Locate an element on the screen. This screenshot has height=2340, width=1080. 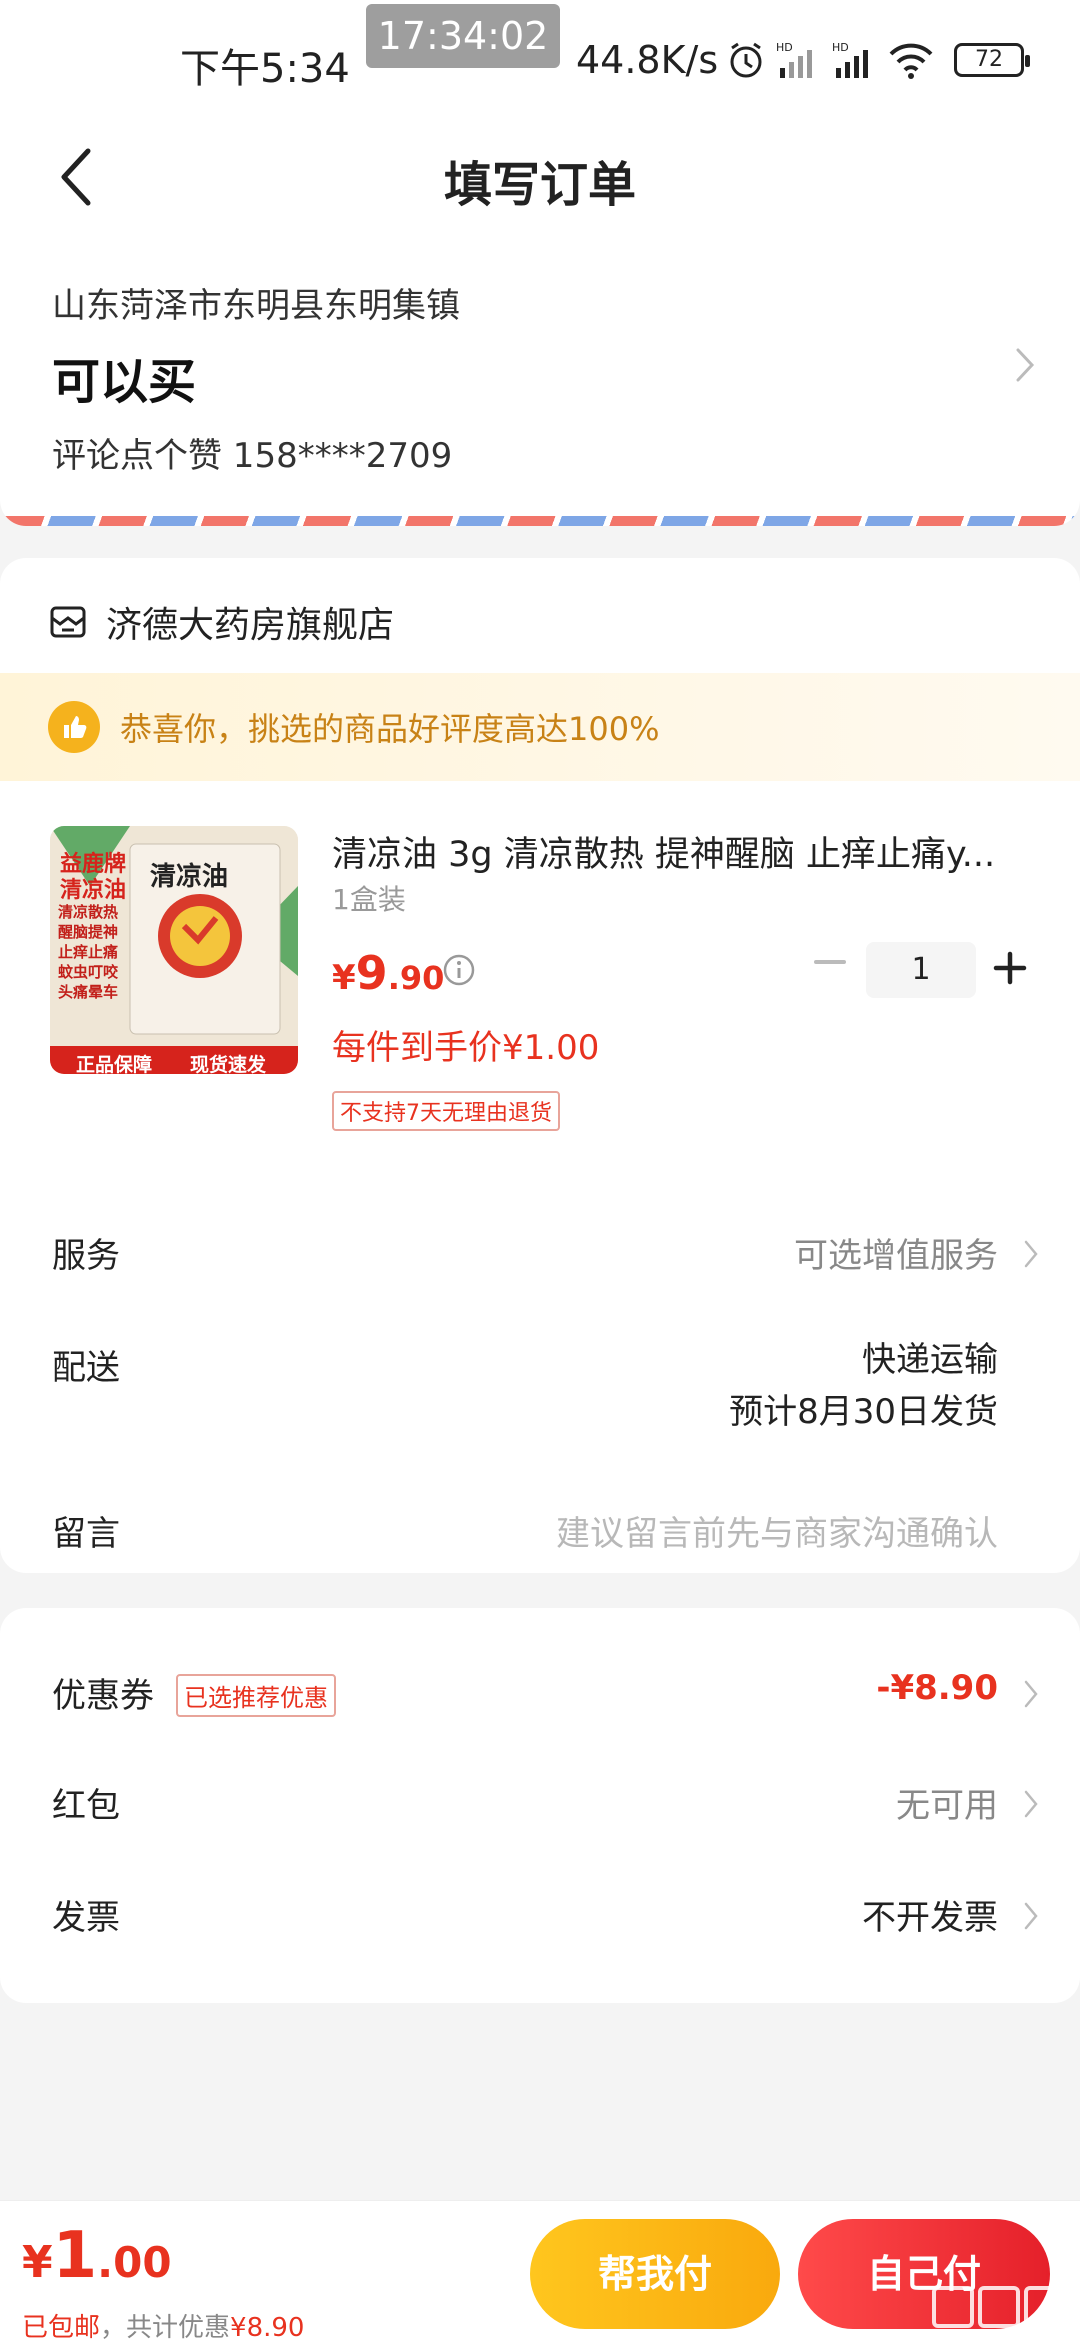
savings-value: ¥8.90 is located at coordinates (267, 2326).